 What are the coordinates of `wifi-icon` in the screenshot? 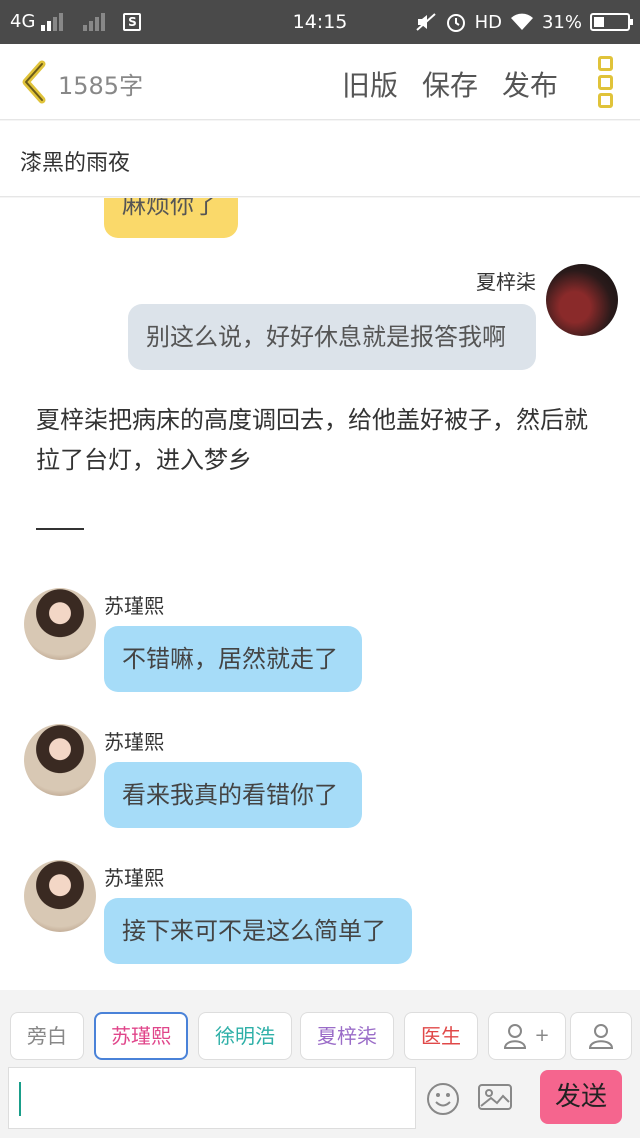 It's located at (521, 21).